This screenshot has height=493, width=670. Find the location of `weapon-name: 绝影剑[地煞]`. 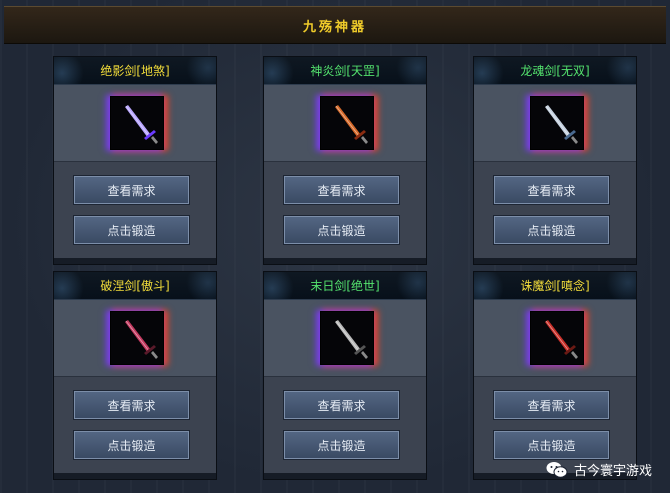

weapon-name: 绝影剑[地煞] is located at coordinates (135, 71).